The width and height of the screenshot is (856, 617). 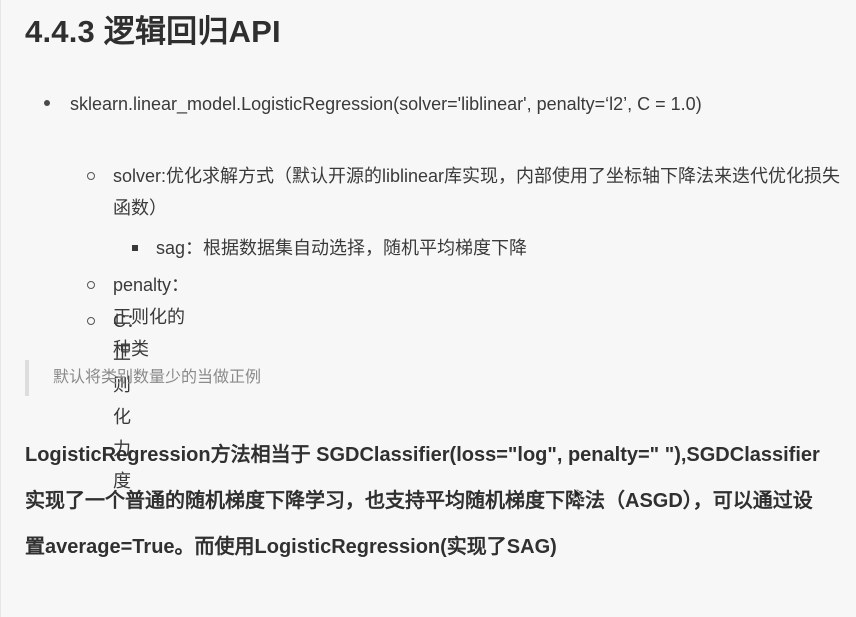 What do you see at coordinates (27, 378) in the screenshot?
I see `note-quote-bar` at bounding box center [27, 378].